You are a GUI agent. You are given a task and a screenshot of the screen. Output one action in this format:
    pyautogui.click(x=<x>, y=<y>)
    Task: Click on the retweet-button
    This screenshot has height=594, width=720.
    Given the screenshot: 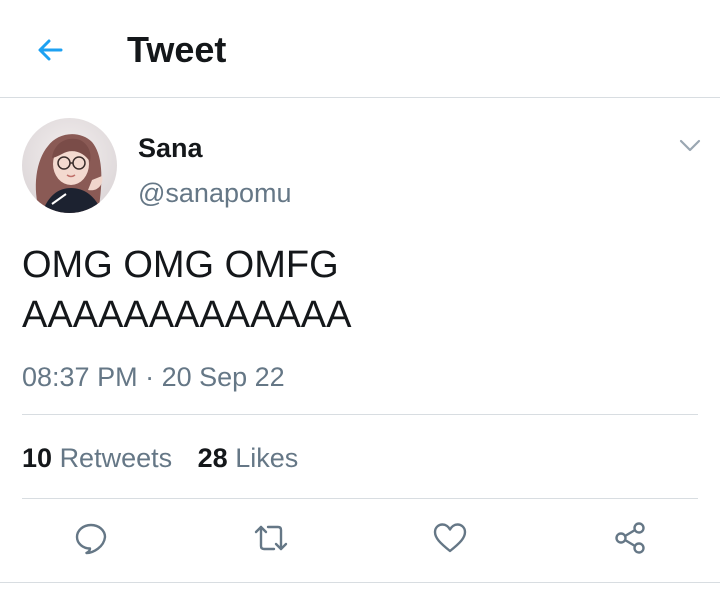 What is the action you would take?
    pyautogui.click(x=271, y=538)
    